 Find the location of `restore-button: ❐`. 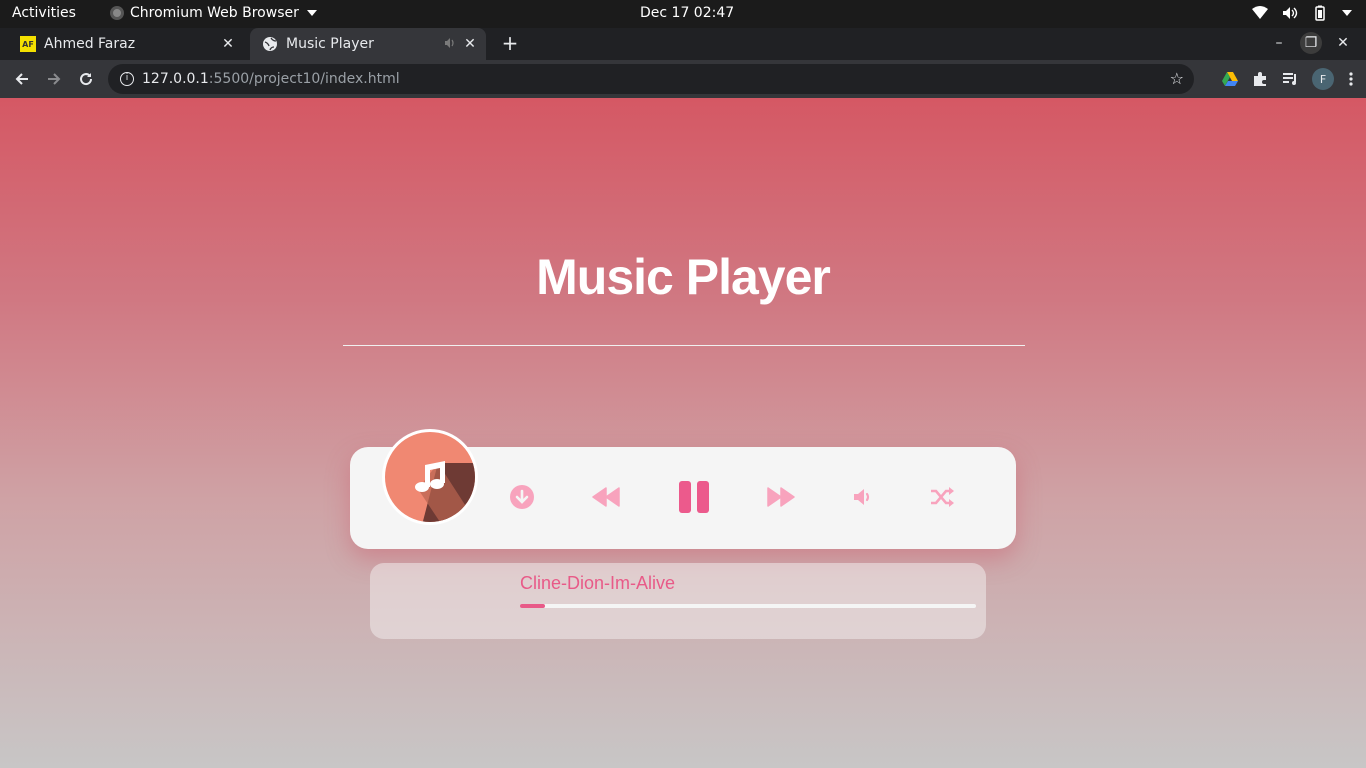

restore-button: ❐ is located at coordinates (1311, 43).